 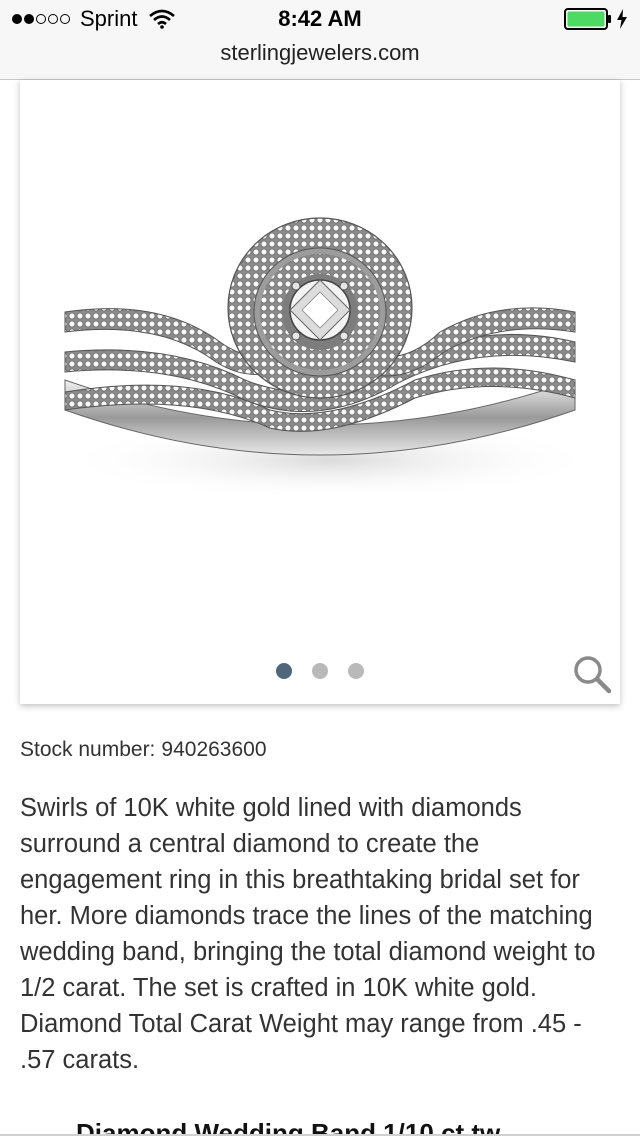 What do you see at coordinates (88, 749) in the screenshot?
I see `stock-label: Stock number:` at bounding box center [88, 749].